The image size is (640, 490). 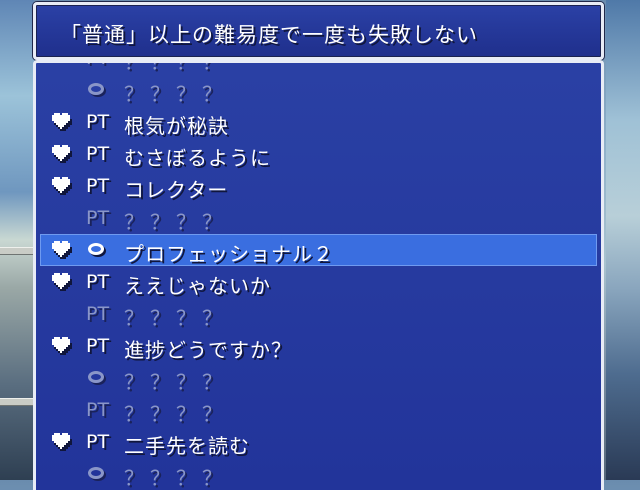 What do you see at coordinates (229, 254) in the screenshot?
I see `achievement-name: プロフェッショナル２` at bounding box center [229, 254].